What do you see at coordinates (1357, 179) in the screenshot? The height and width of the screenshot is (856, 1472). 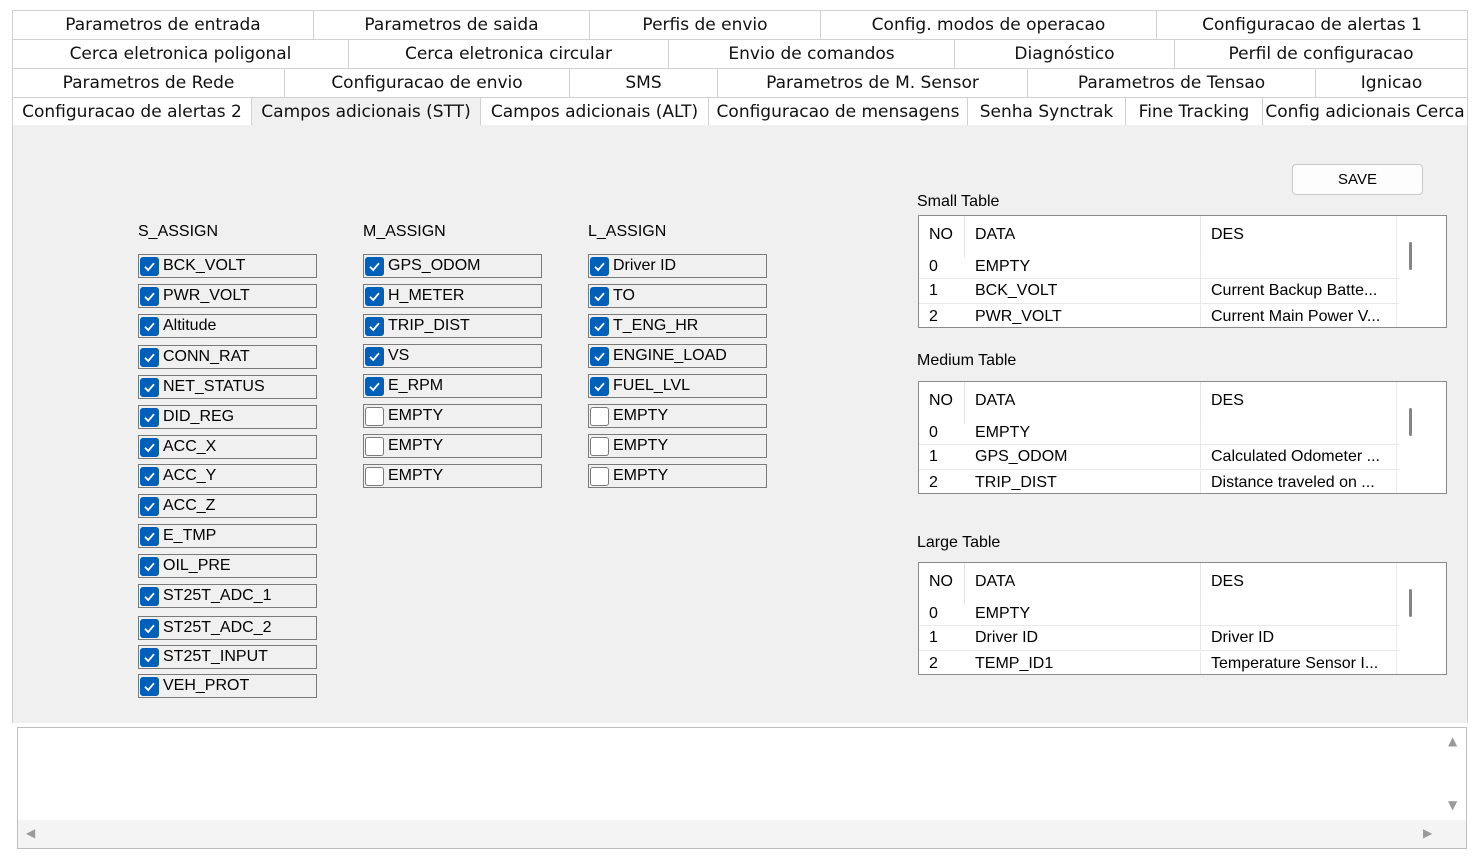 I see `save-button: SAVE` at bounding box center [1357, 179].